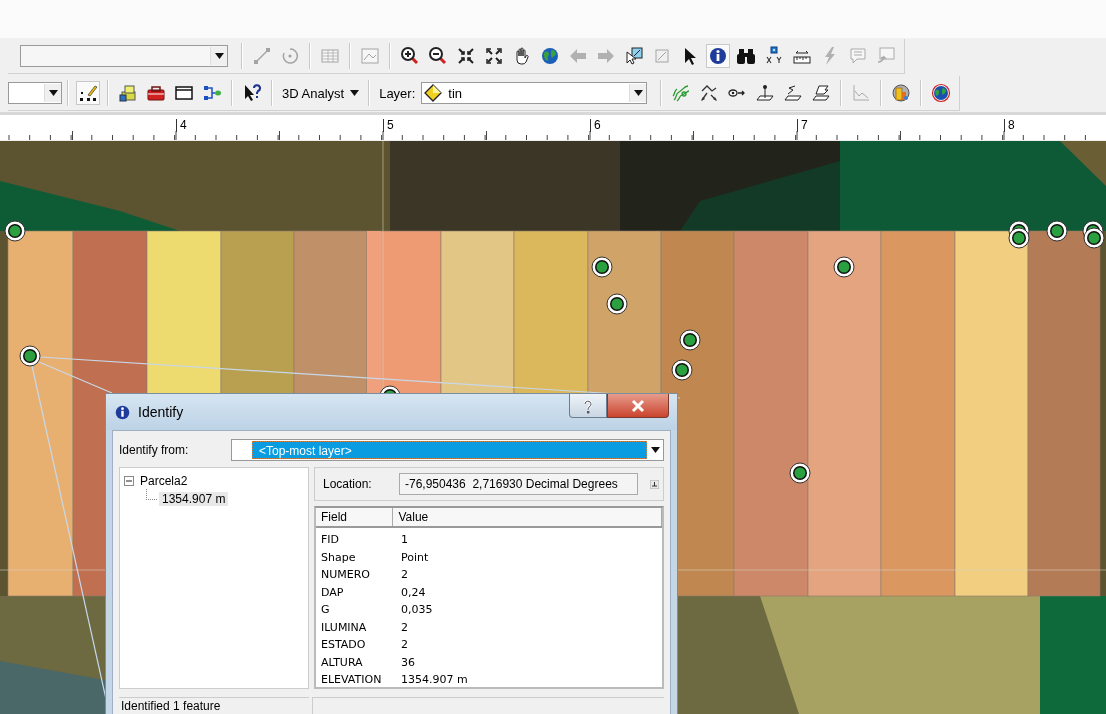 The image size is (1106, 714). What do you see at coordinates (128, 93) in the screenshot?
I see `add-data-icon` at bounding box center [128, 93].